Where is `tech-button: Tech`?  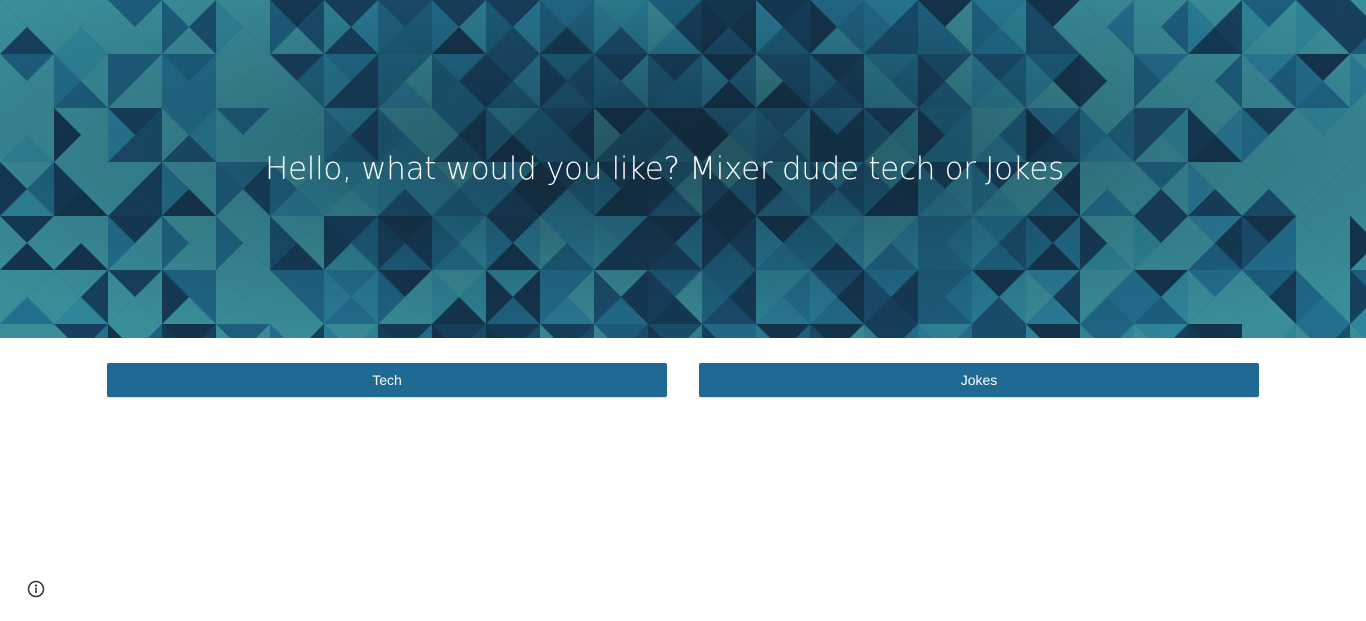
tech-button: Tech is located at coordinates (387, 380).